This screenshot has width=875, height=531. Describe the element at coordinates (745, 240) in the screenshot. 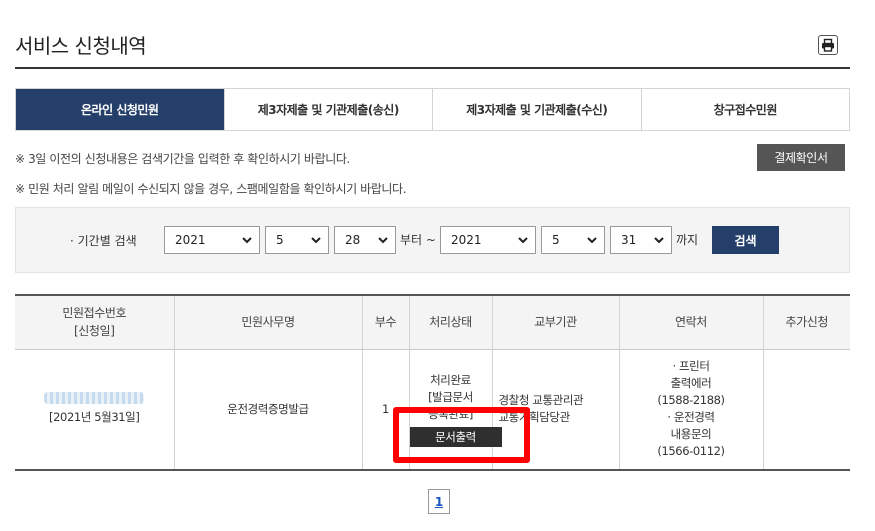

I see `search-button: 검색` at that location.